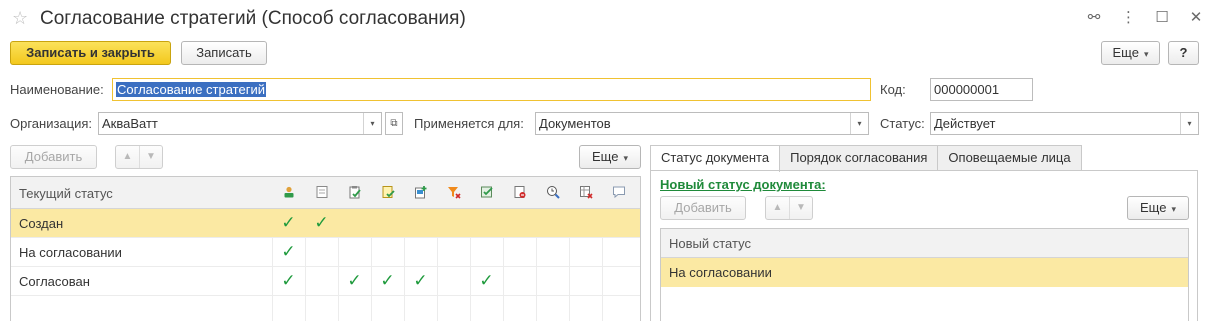 The image size is (1215, 321). I want to click on col-document-edit, so click(354, 192).